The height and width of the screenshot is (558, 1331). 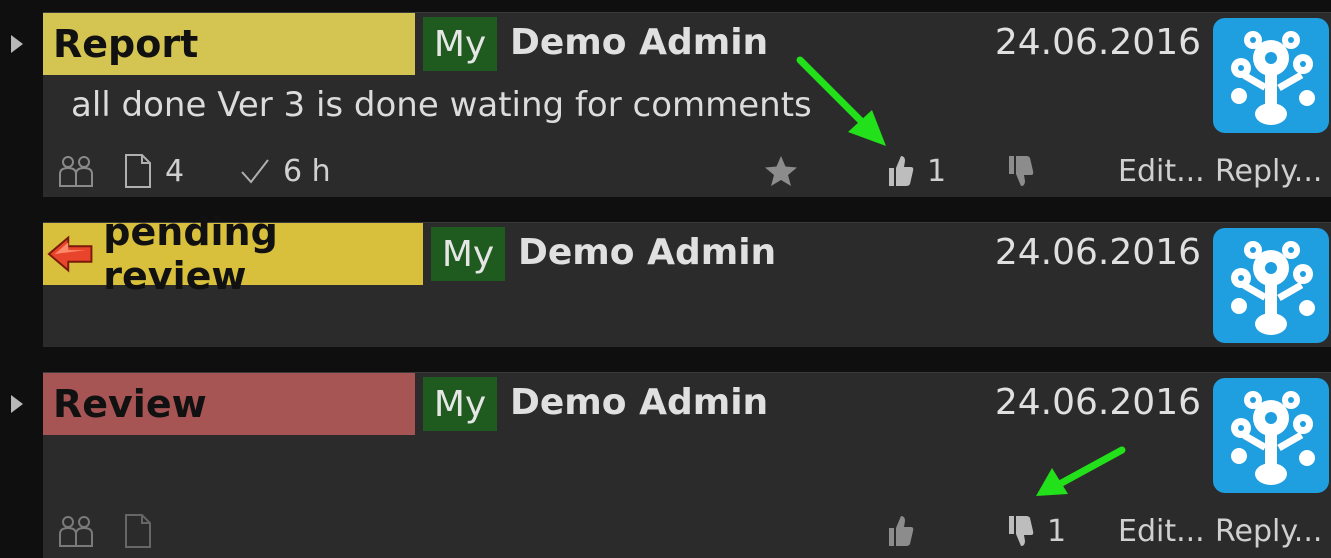 I want to click on status-label: pending review, so click(x=233, y=254).